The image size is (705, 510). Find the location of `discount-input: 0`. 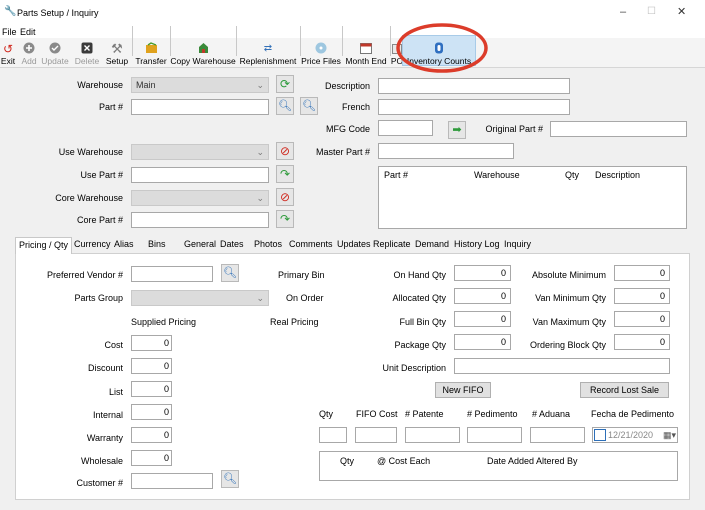

discount-input: 0 is located at coordinates (151, 366).